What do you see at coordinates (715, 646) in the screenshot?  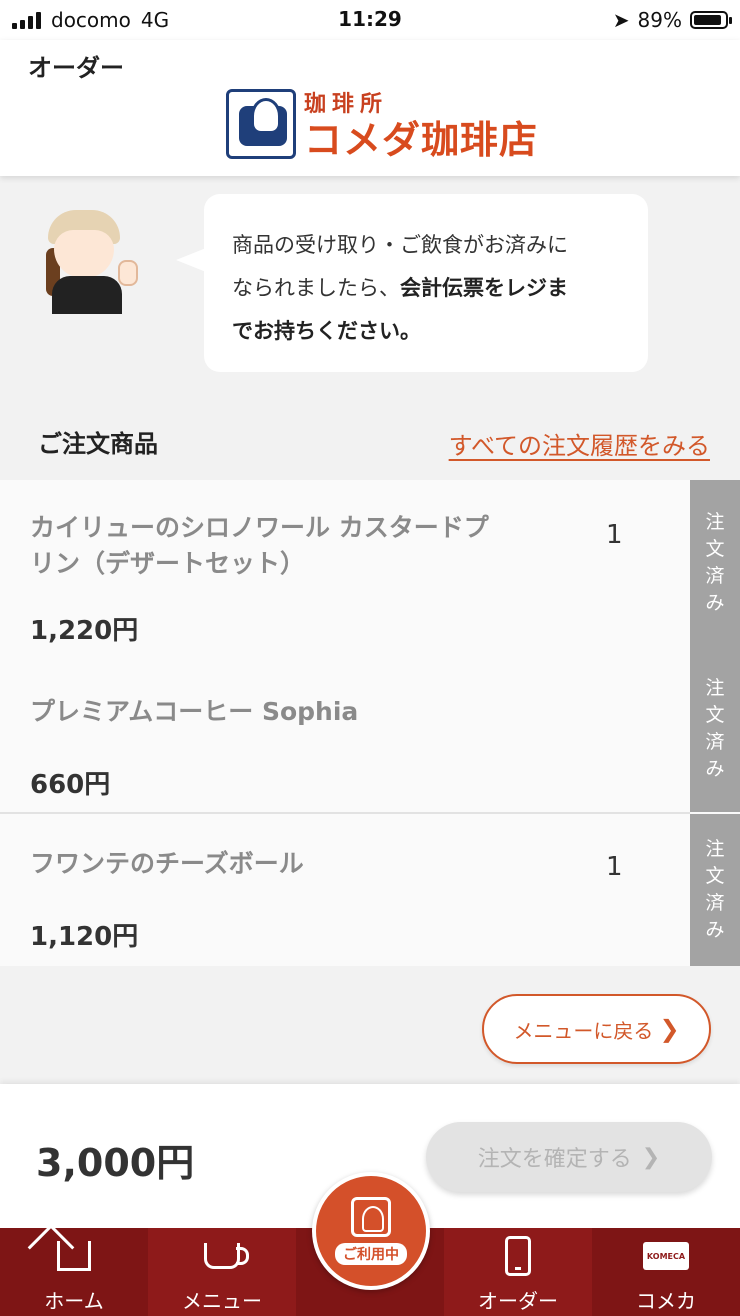 I see `ordered-badge: 注文済み 注文済み` at bounding box center [715, 646].